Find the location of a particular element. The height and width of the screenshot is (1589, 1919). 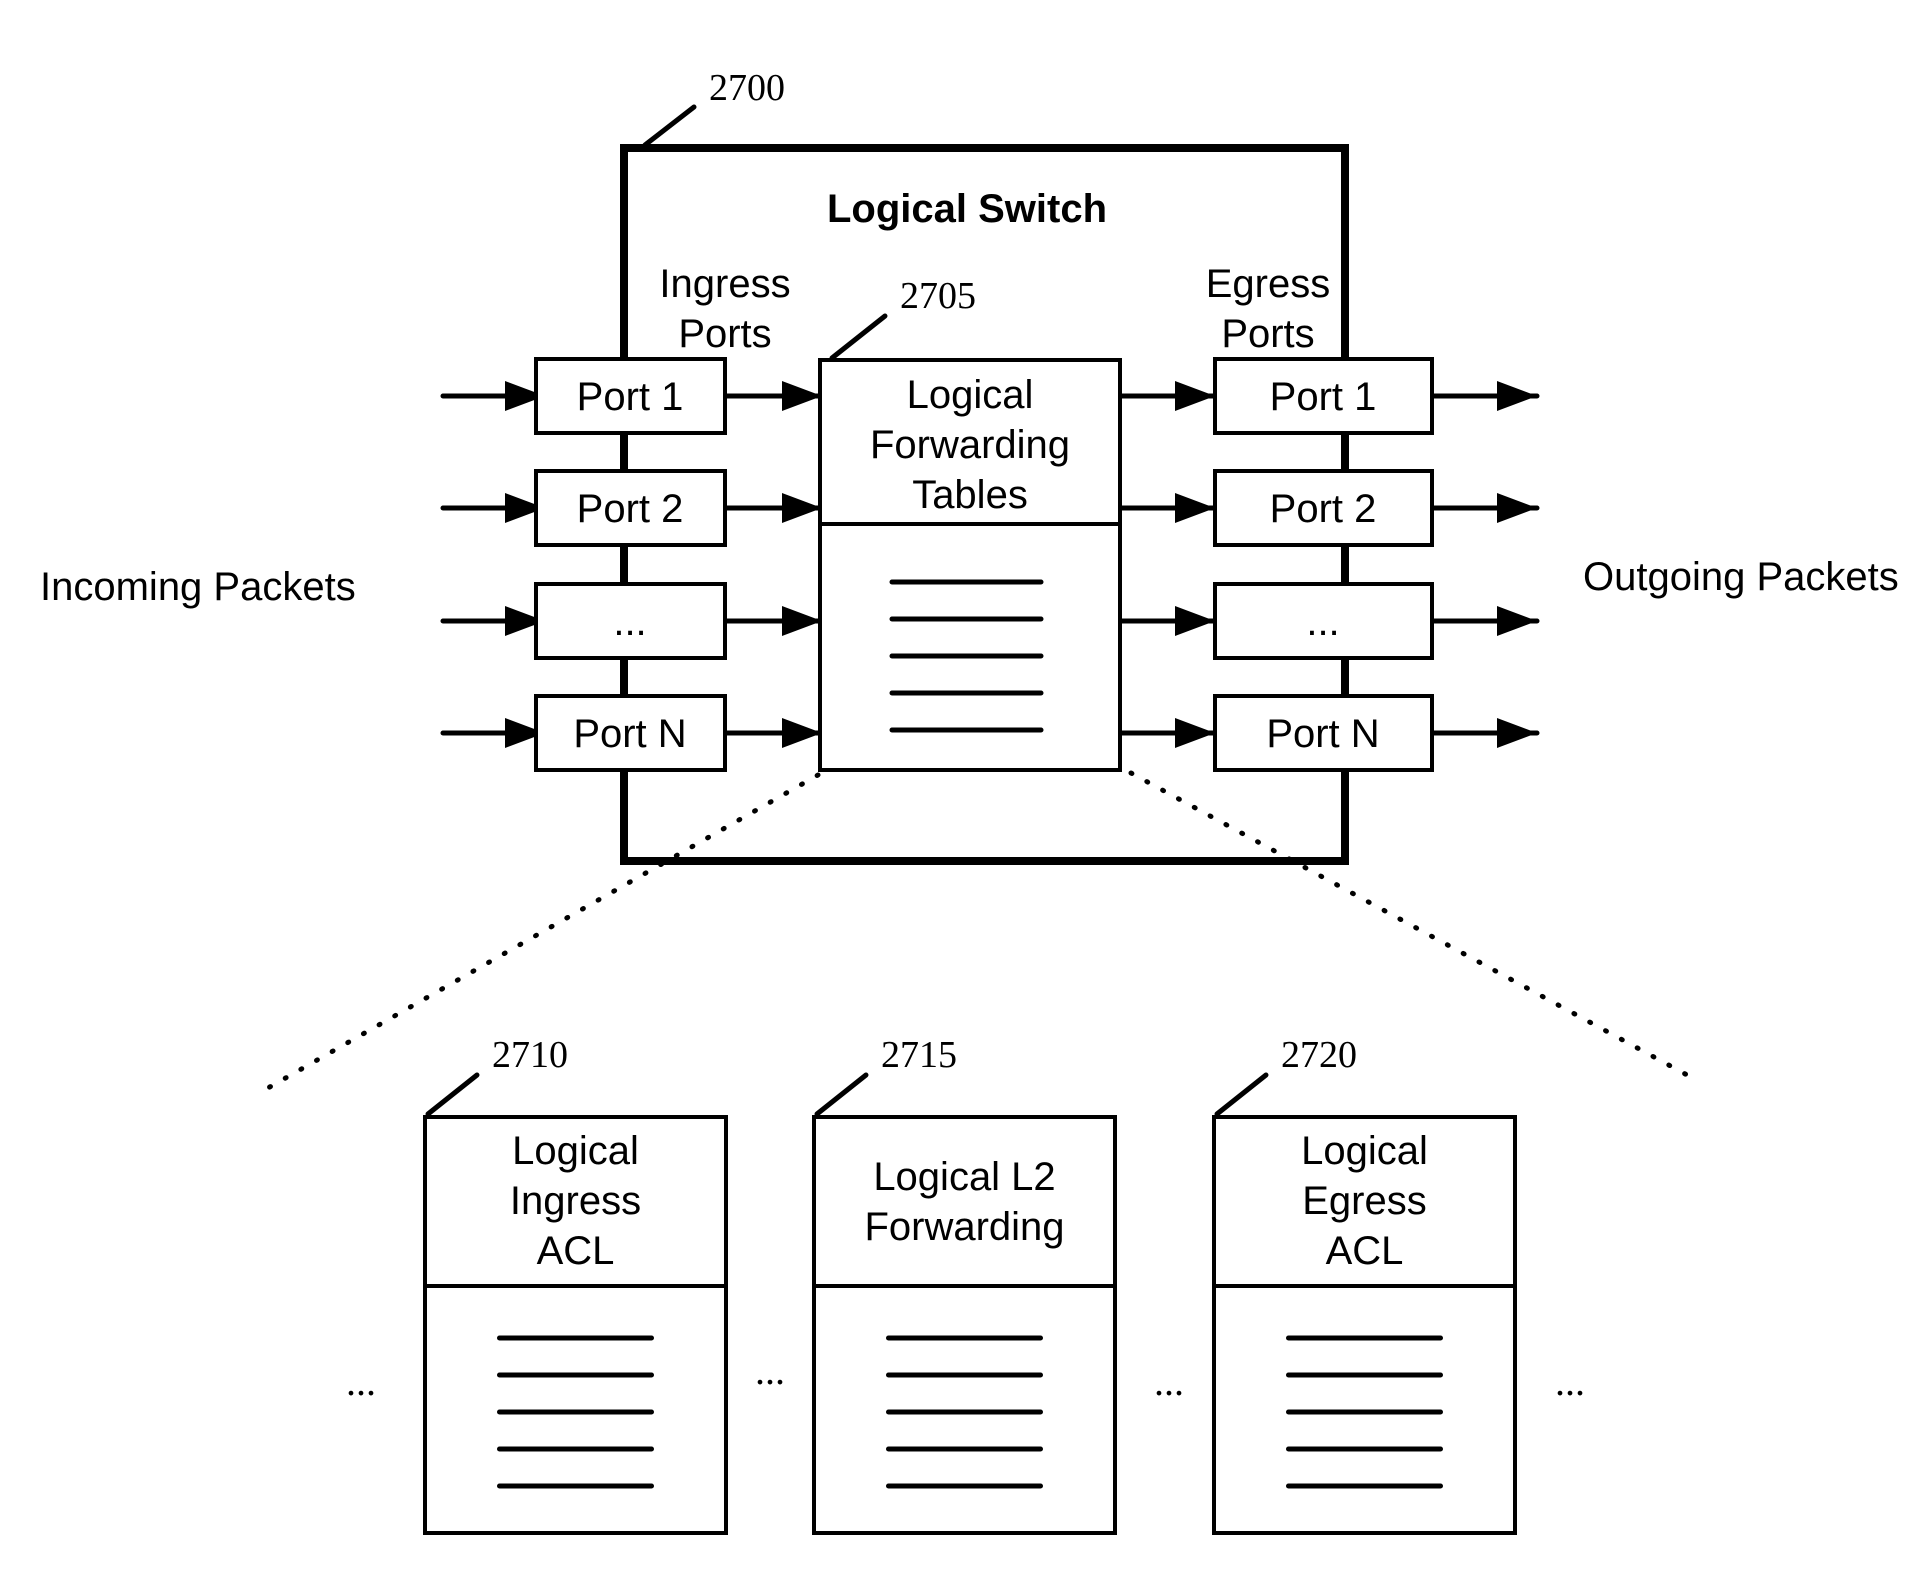

incoming-packets-label: Incoming Packets is located at coordinates (198, 587).